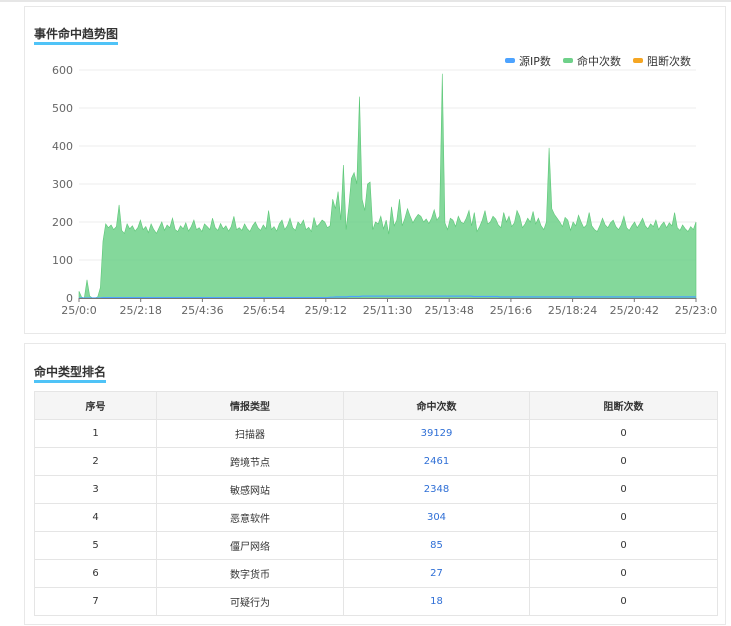  I want to click on y-tick-label: 100, so click(62, 260).